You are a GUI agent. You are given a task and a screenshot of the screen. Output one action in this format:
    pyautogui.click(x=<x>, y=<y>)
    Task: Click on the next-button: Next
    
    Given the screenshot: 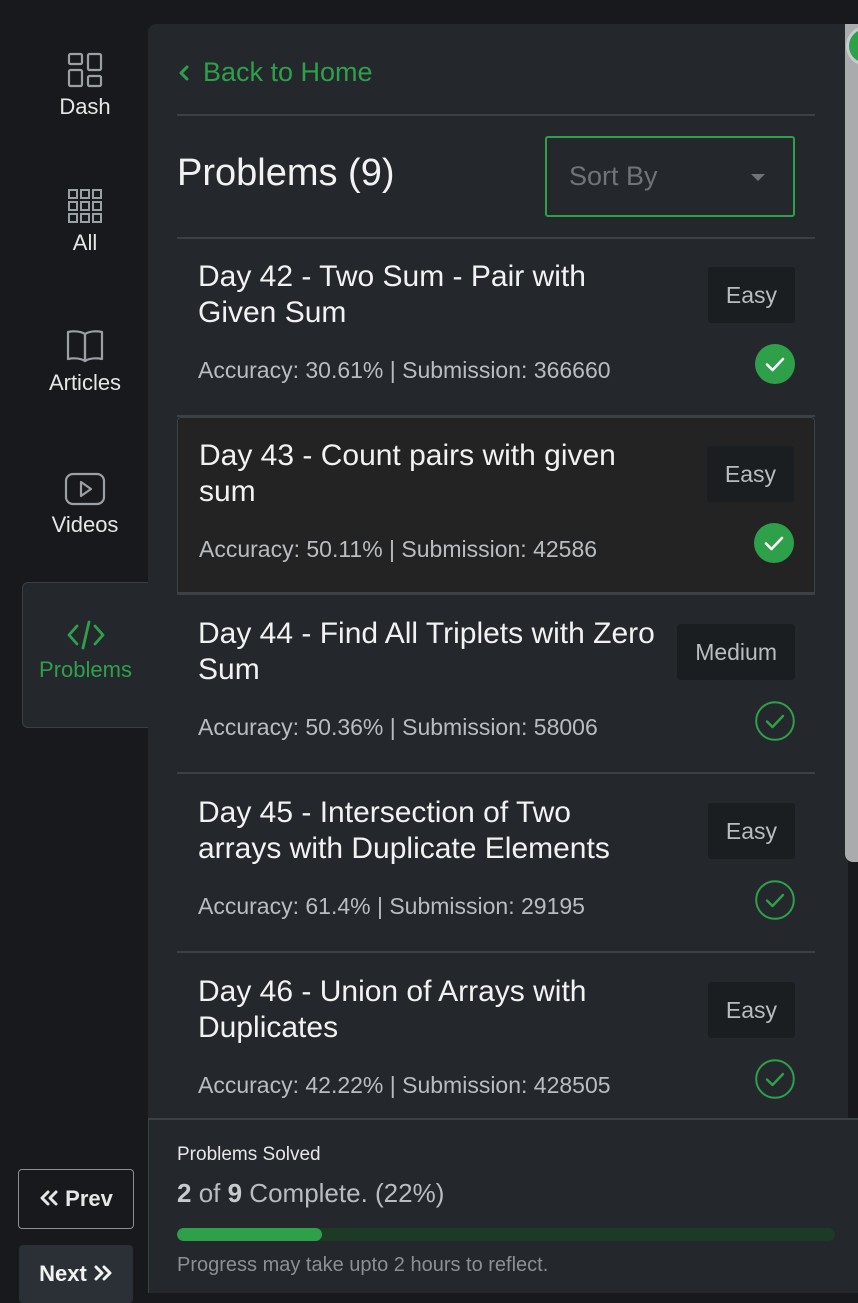 What is the action you would take?
    pyautogui.click(x=76, y=1274)
    